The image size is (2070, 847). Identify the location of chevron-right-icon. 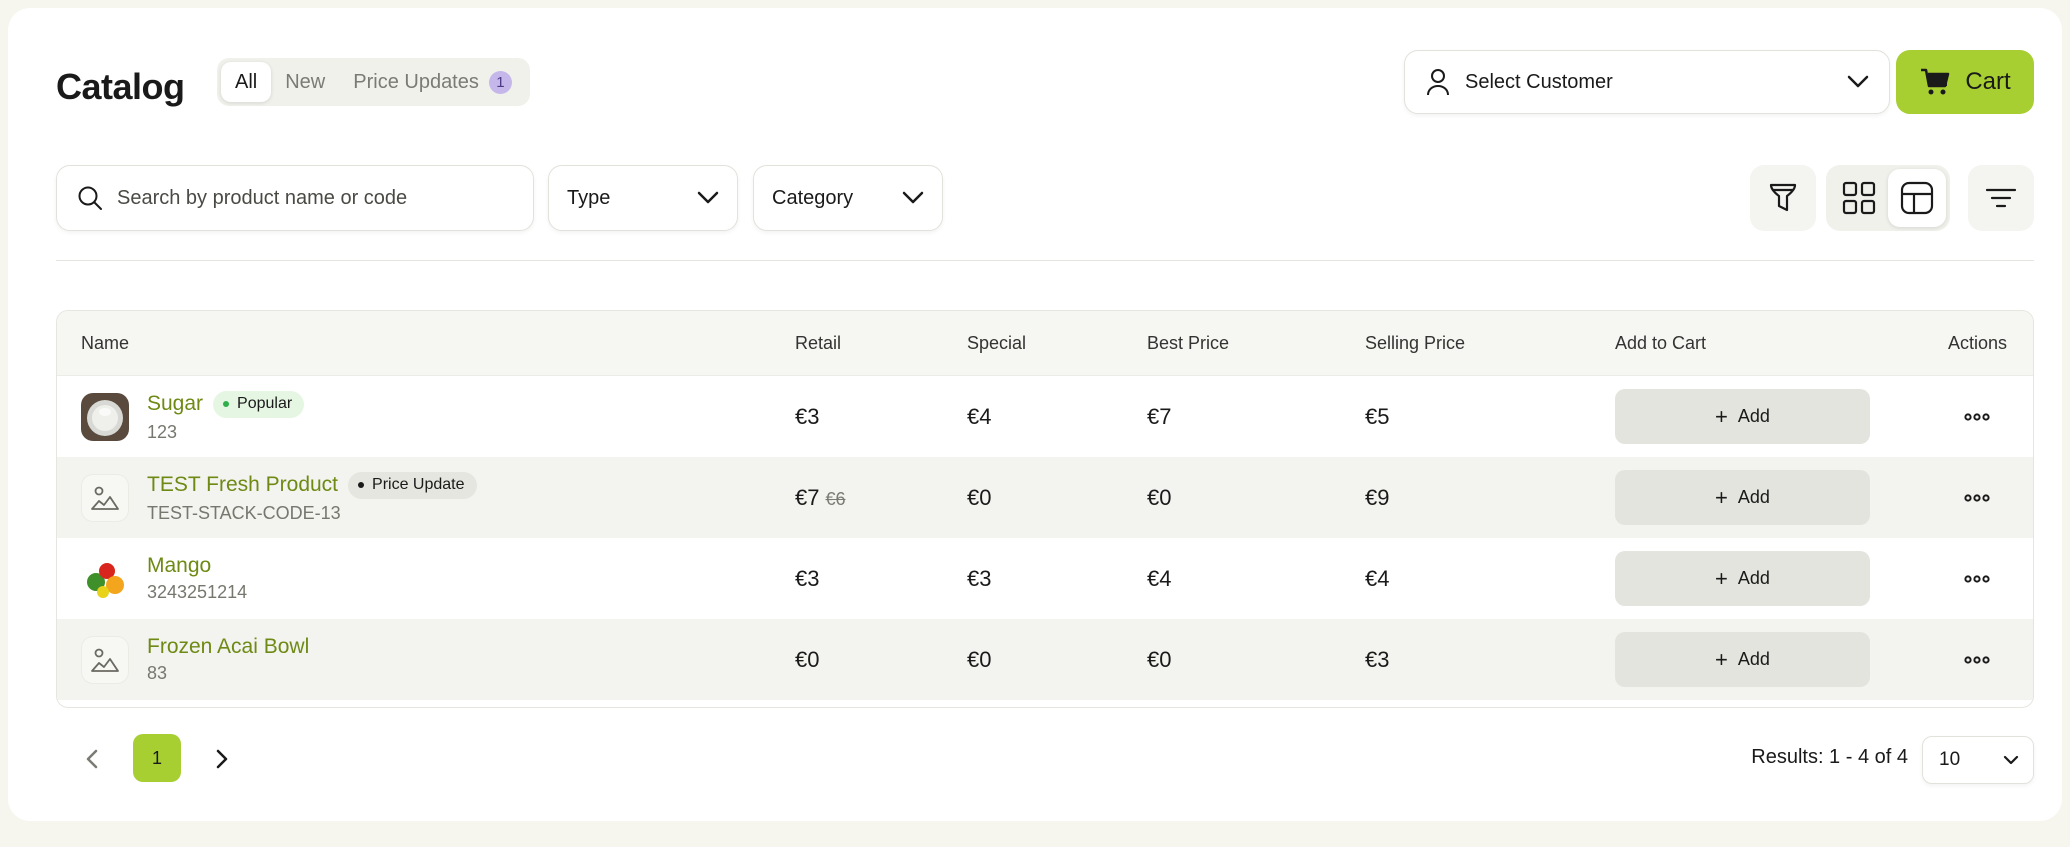
(222, 759).